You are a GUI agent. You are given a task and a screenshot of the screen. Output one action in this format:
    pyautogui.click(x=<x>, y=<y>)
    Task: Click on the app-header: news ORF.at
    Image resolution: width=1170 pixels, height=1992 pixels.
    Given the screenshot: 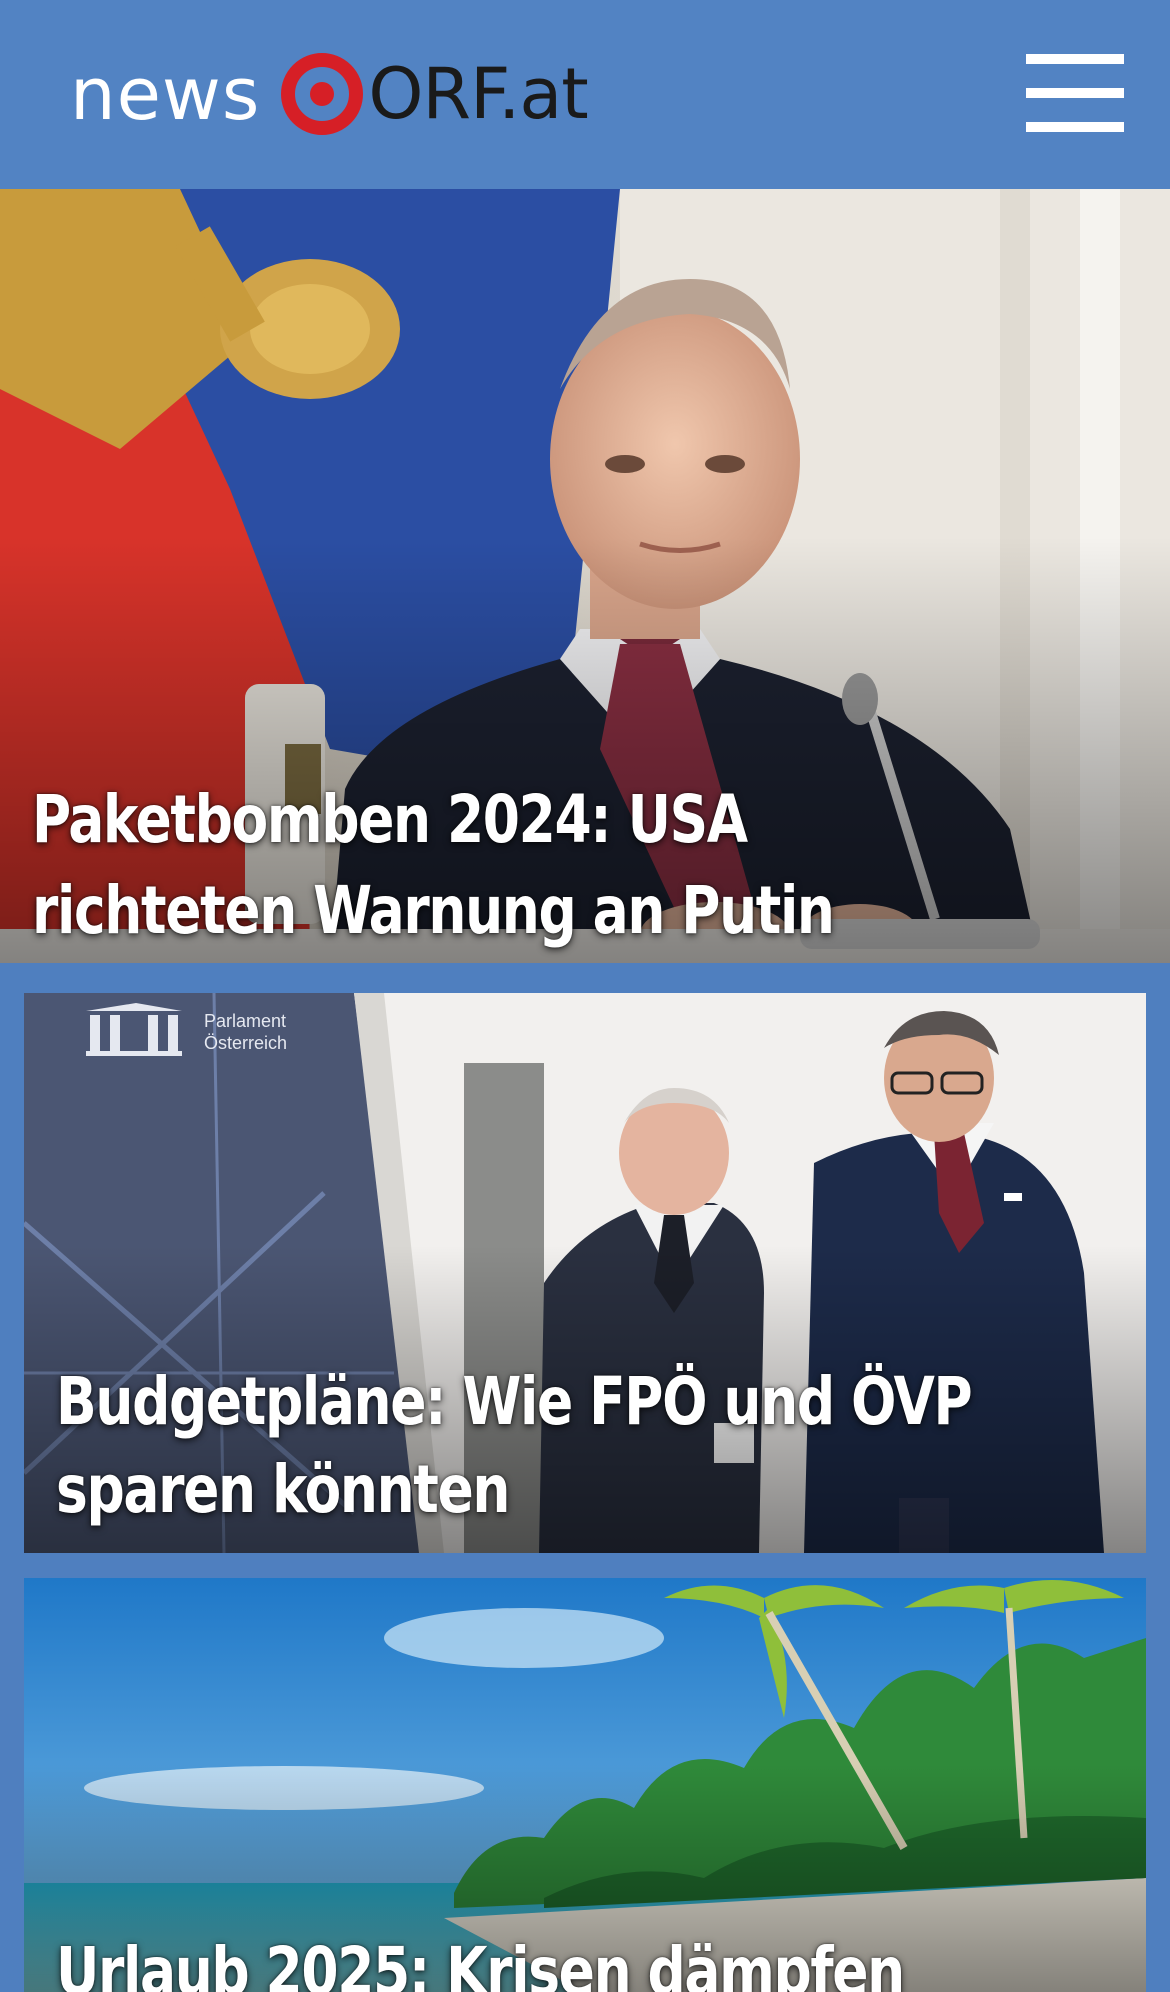 What is the action you would take?
    pyautogui.click(x=585, y=94)
    